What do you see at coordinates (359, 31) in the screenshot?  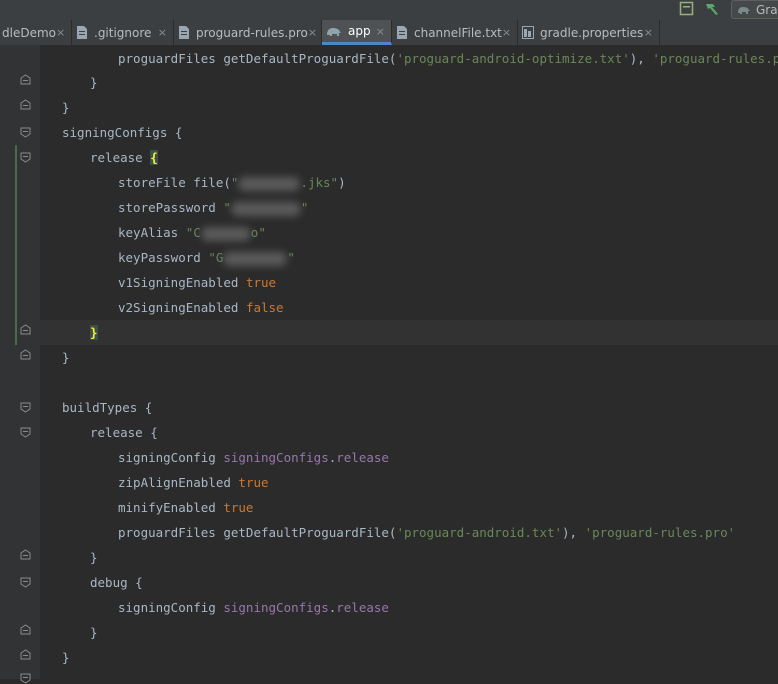 I see `tab-label: app` at bounding box center [359, 31].